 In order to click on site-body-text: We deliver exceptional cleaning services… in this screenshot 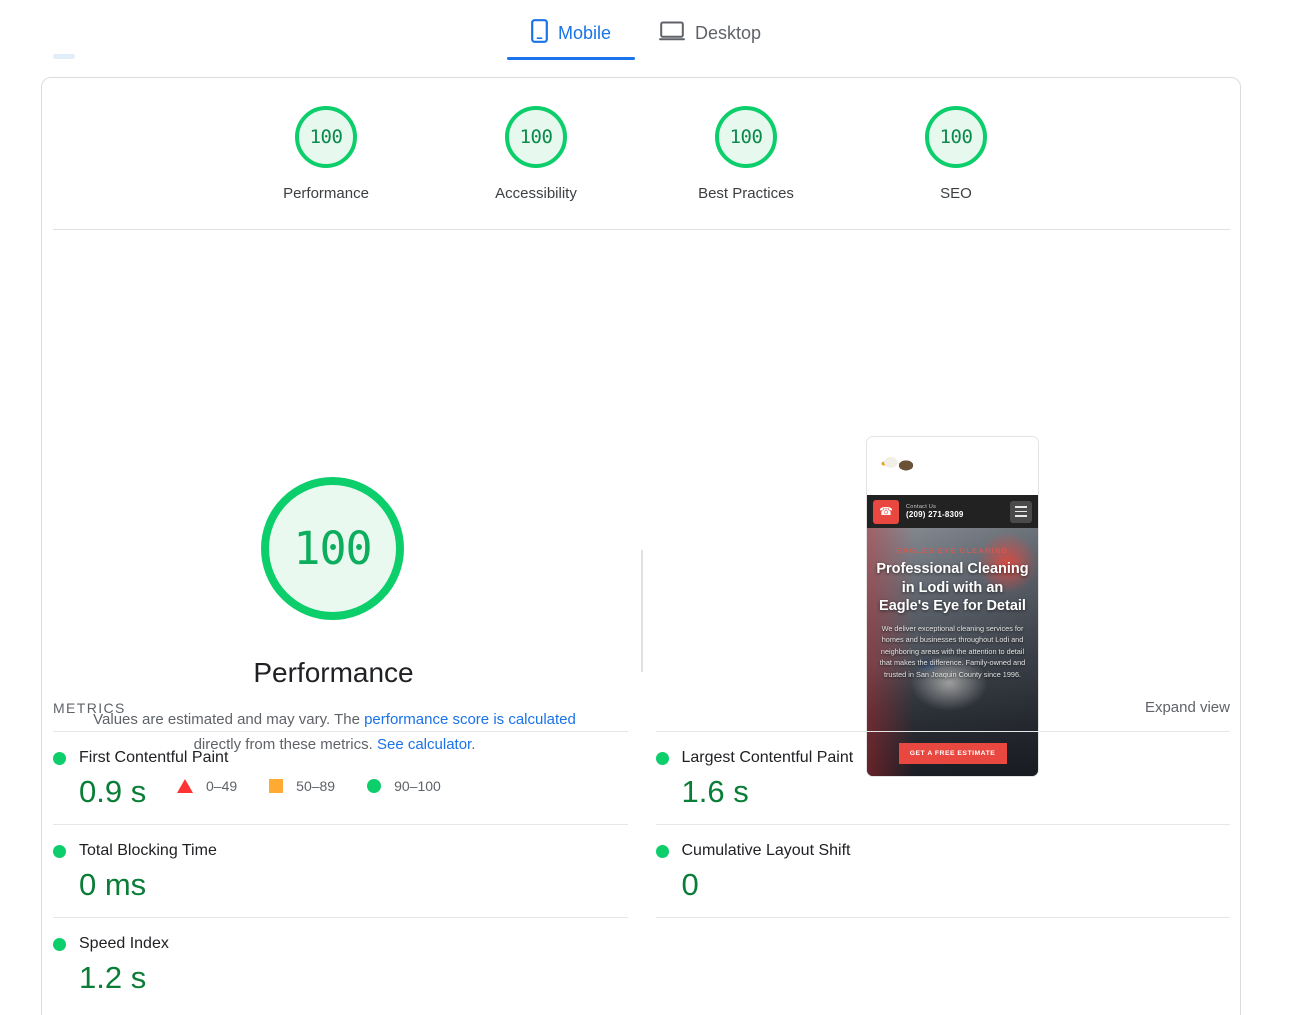, I will do `click(952, 651)`.